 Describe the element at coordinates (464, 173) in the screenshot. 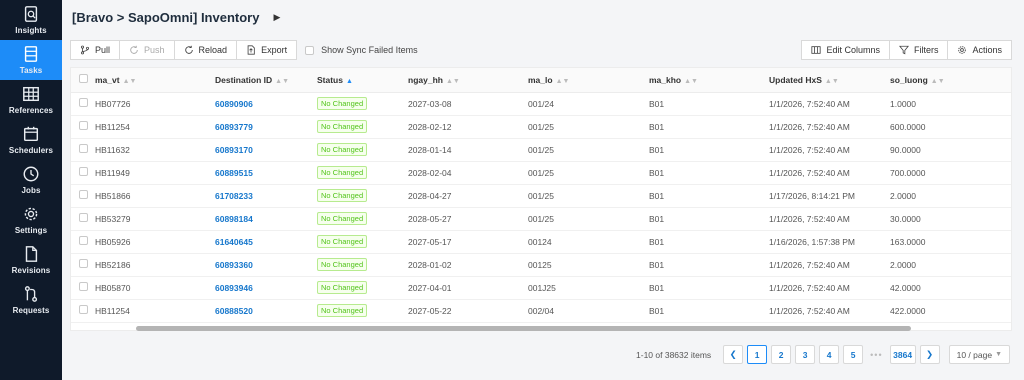

I see `cell-ngay-hh: 2028-02-04` at that location.